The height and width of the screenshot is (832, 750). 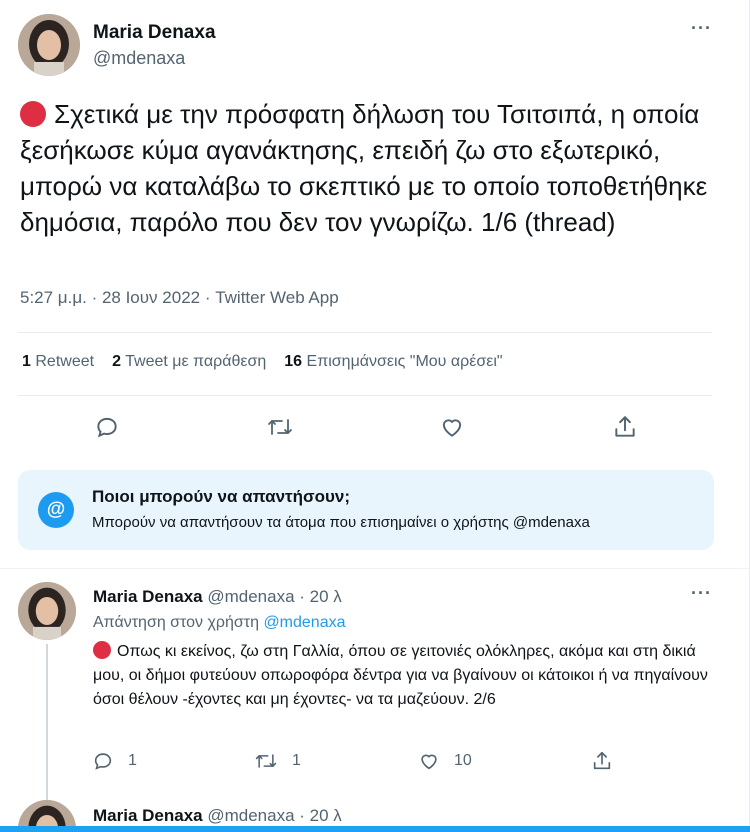 What do you see at coordinates (452, 427) in the screenshot?
I see `like-icon` at bounding box center [452, 427].